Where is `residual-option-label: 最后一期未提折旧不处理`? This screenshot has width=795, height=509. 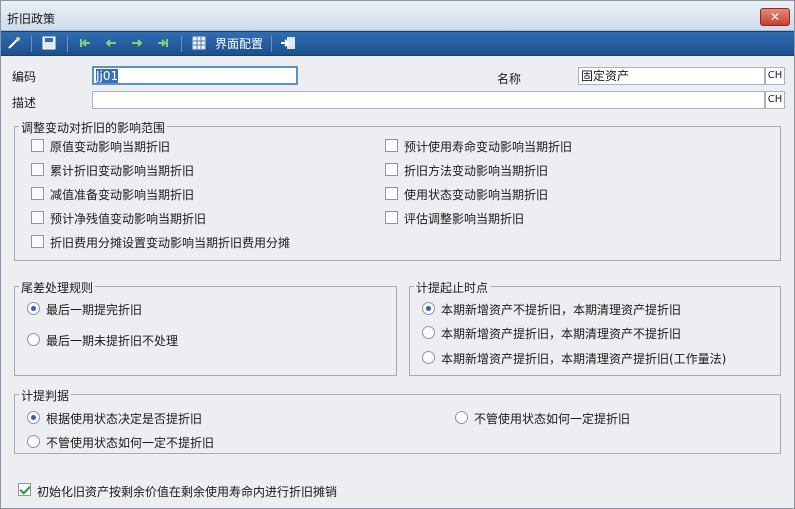
residual-option-label: 最后一期未提折旧不处理 is located at coordinates (112, 341).